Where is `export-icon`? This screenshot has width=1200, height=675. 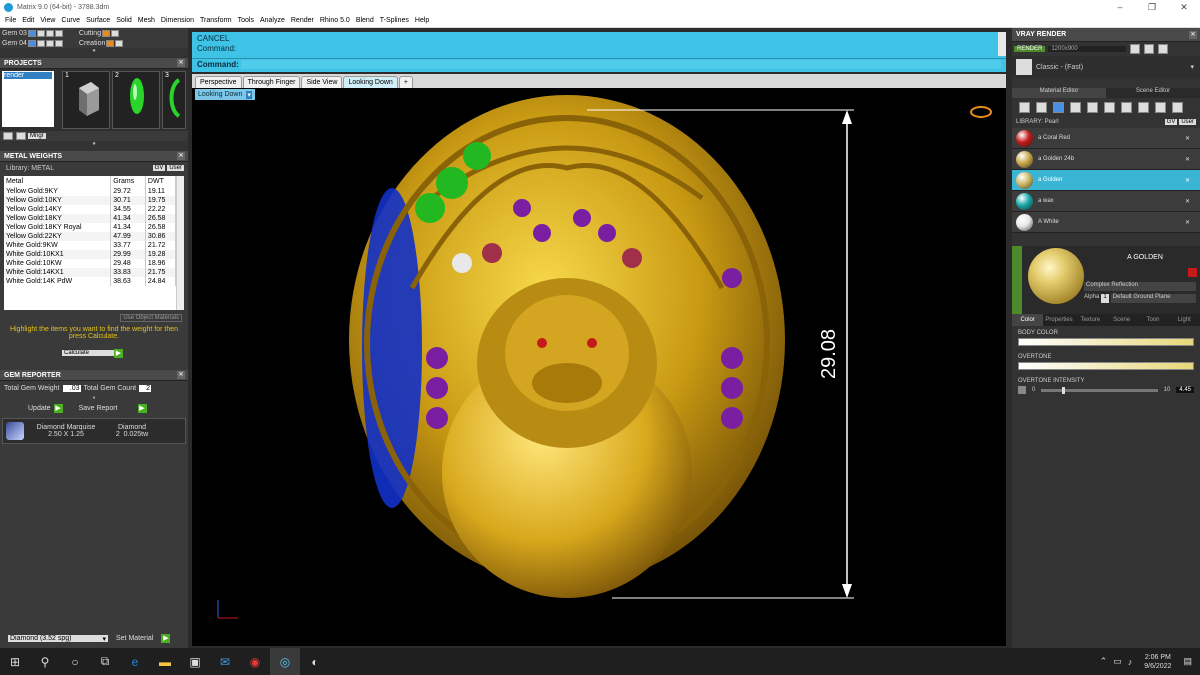
export-icon is located at coordinates (1160, 107).